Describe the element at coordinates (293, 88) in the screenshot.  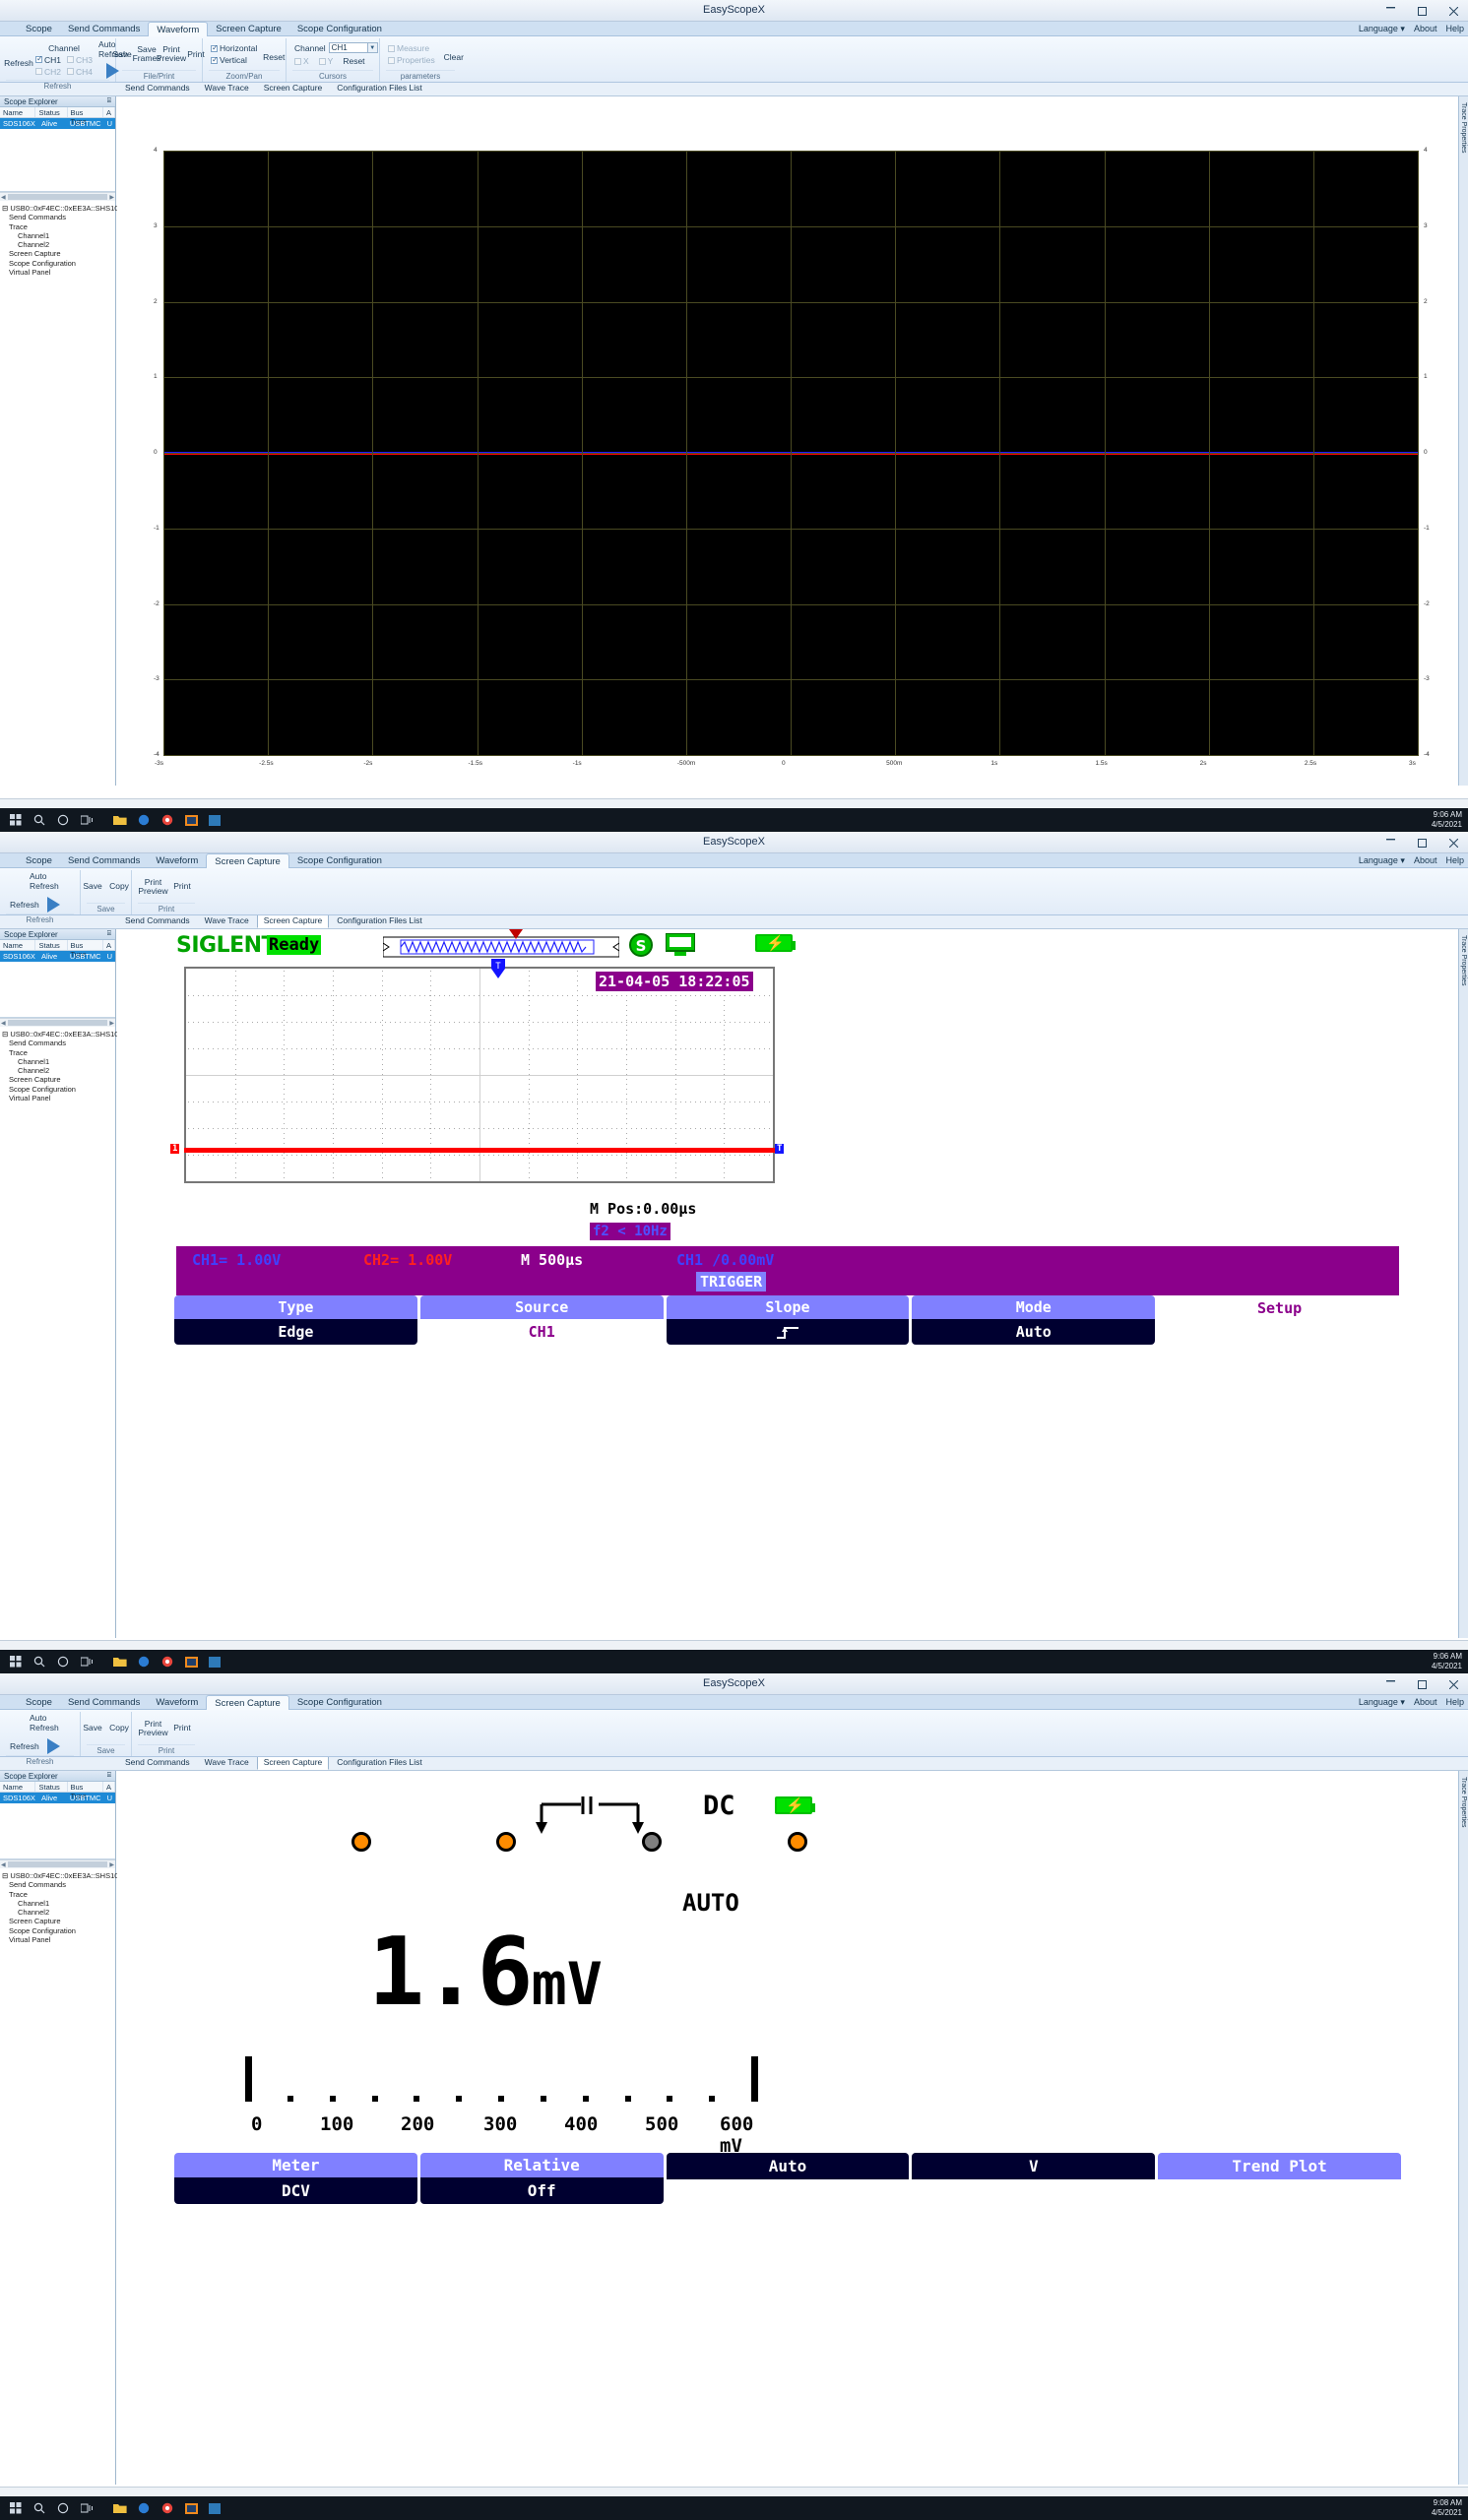
I see `doc-tab-screen-capture-1: Screen Capture` at that location.